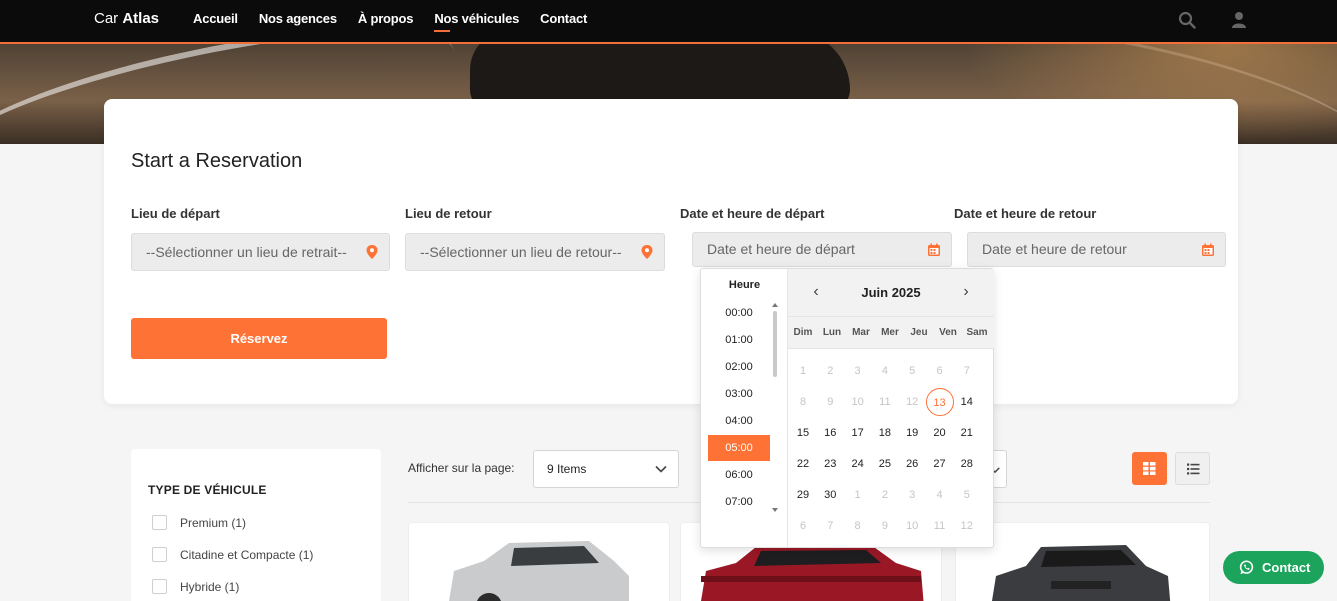 This screenshot has height=601, width=1337. What do you see at coordinates (386, 18) in the screenshot?
I see `nav-link-a-propos: À propos` at bounding box center [386, 18].